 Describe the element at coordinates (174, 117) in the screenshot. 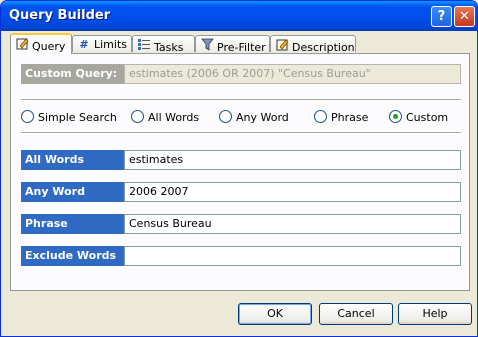

I see `radio-label: All Words` at that location.